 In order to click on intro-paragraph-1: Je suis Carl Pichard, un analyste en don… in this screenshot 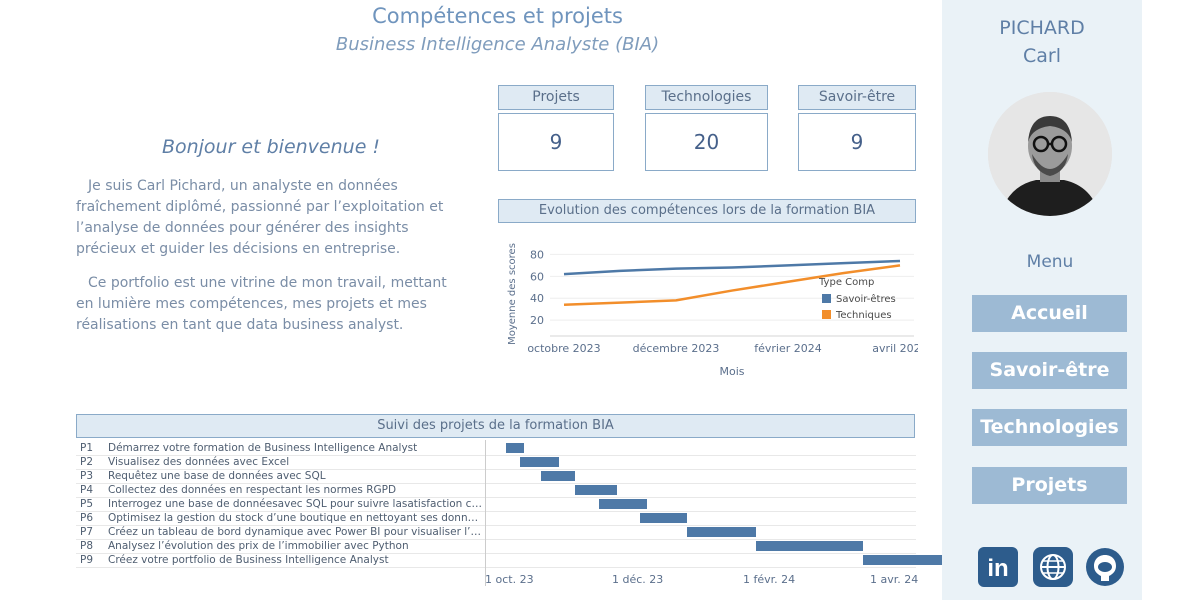, I will do `click(260, 217)`.